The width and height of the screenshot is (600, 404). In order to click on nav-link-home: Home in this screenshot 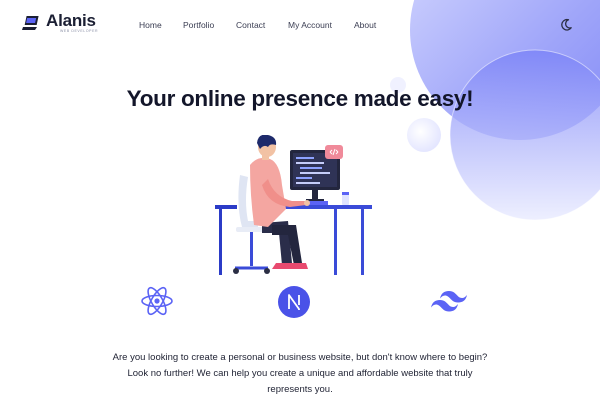, I will do `click(150, 25)`.